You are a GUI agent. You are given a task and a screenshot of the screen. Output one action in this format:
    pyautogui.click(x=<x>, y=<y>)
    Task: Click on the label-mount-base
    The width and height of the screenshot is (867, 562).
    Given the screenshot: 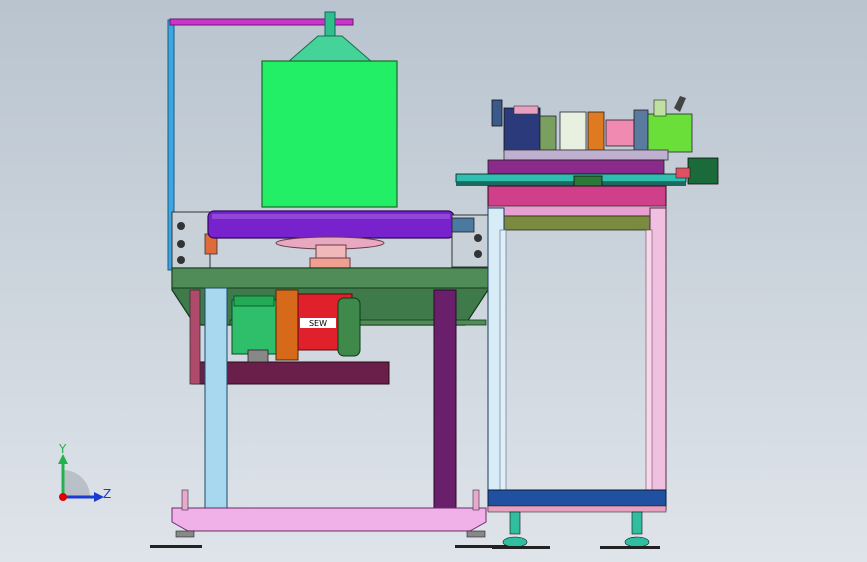 What is the action you would take?
    pyautogui.click(x=576, y=167)
    